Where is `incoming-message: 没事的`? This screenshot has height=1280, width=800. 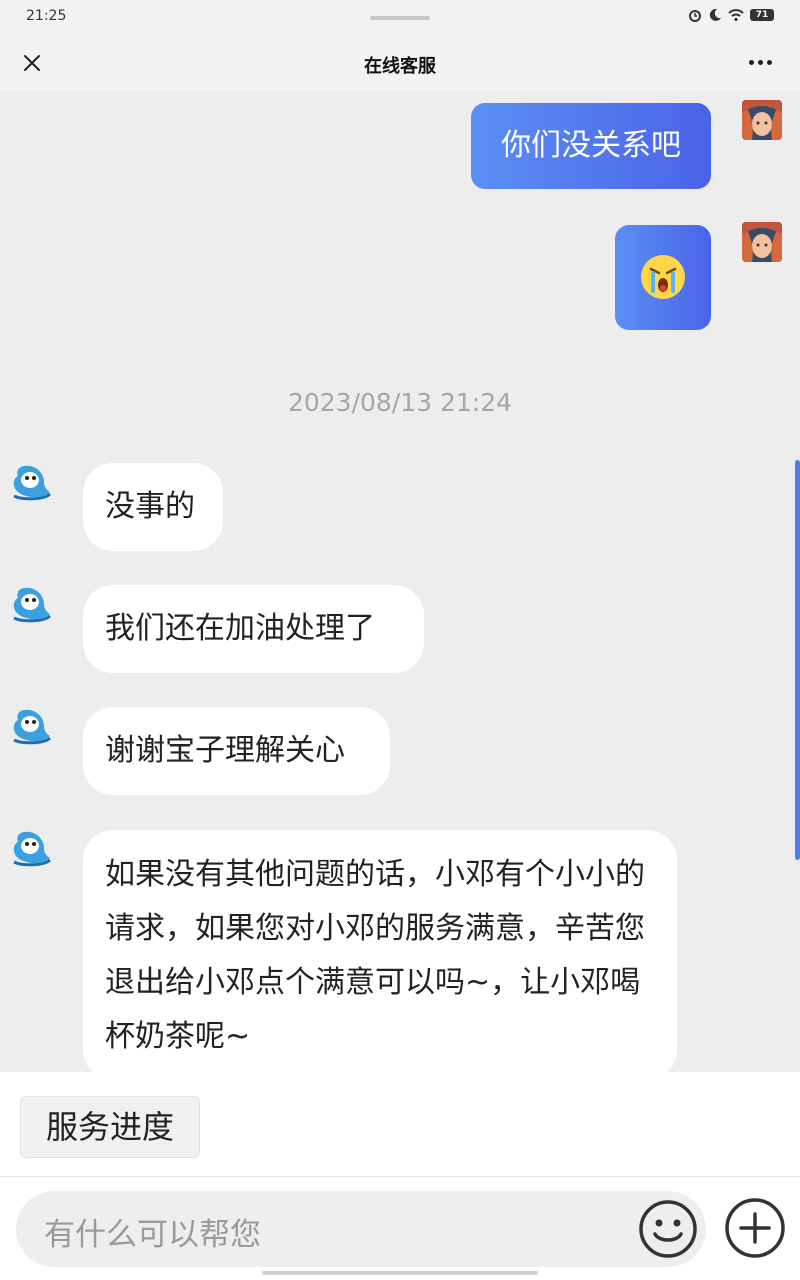 incoming-message: 没事的 is located at coordinates (153, 507).